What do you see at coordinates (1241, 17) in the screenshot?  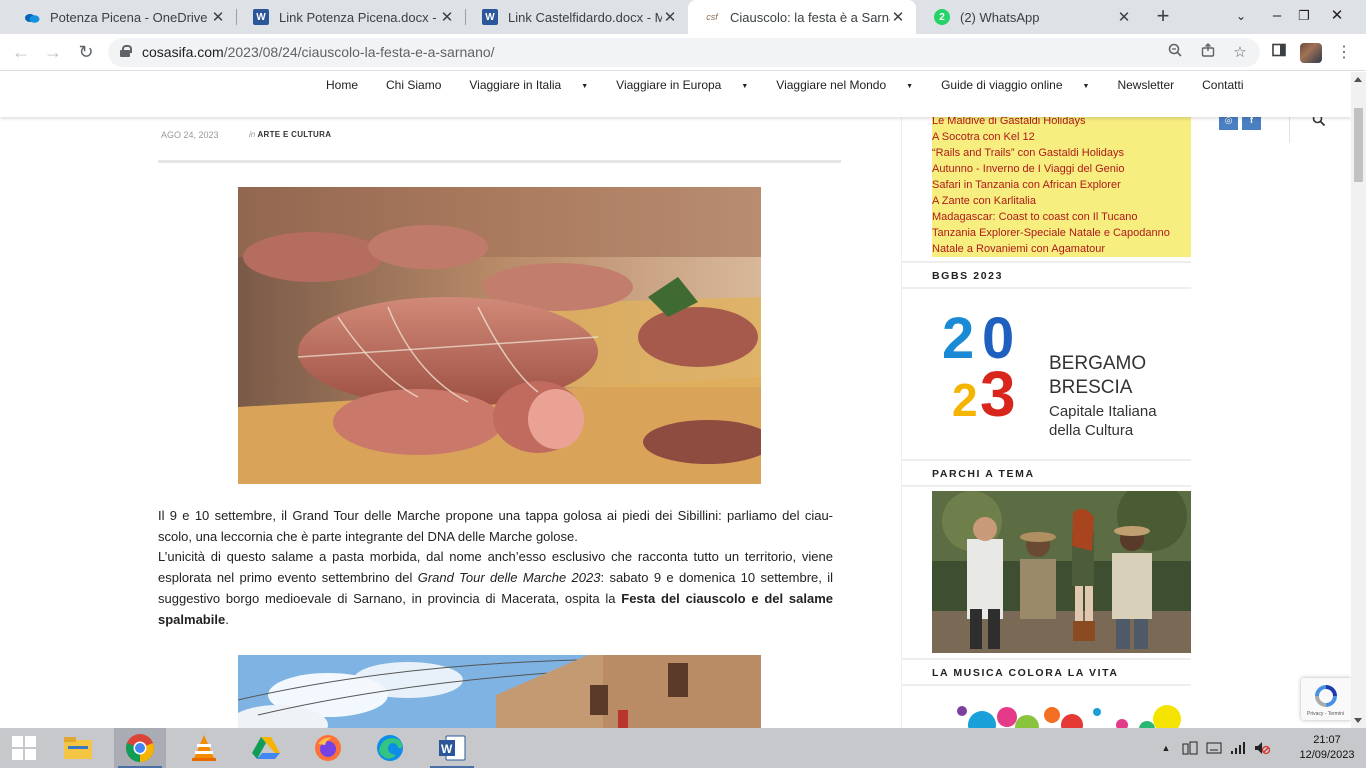 I see `tab-search-chevron-icon: ⌄` at bounding box center [1241, 17].